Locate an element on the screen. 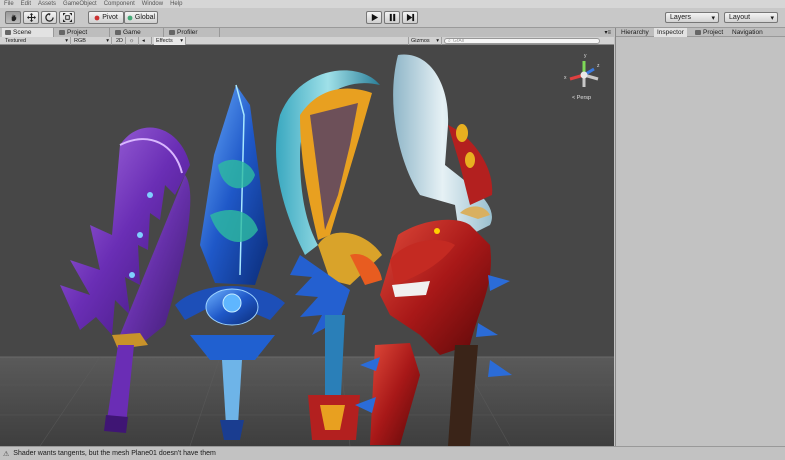 This screenshot has width=785, height=460. rotate-icon is located at coordinates (49, 17).